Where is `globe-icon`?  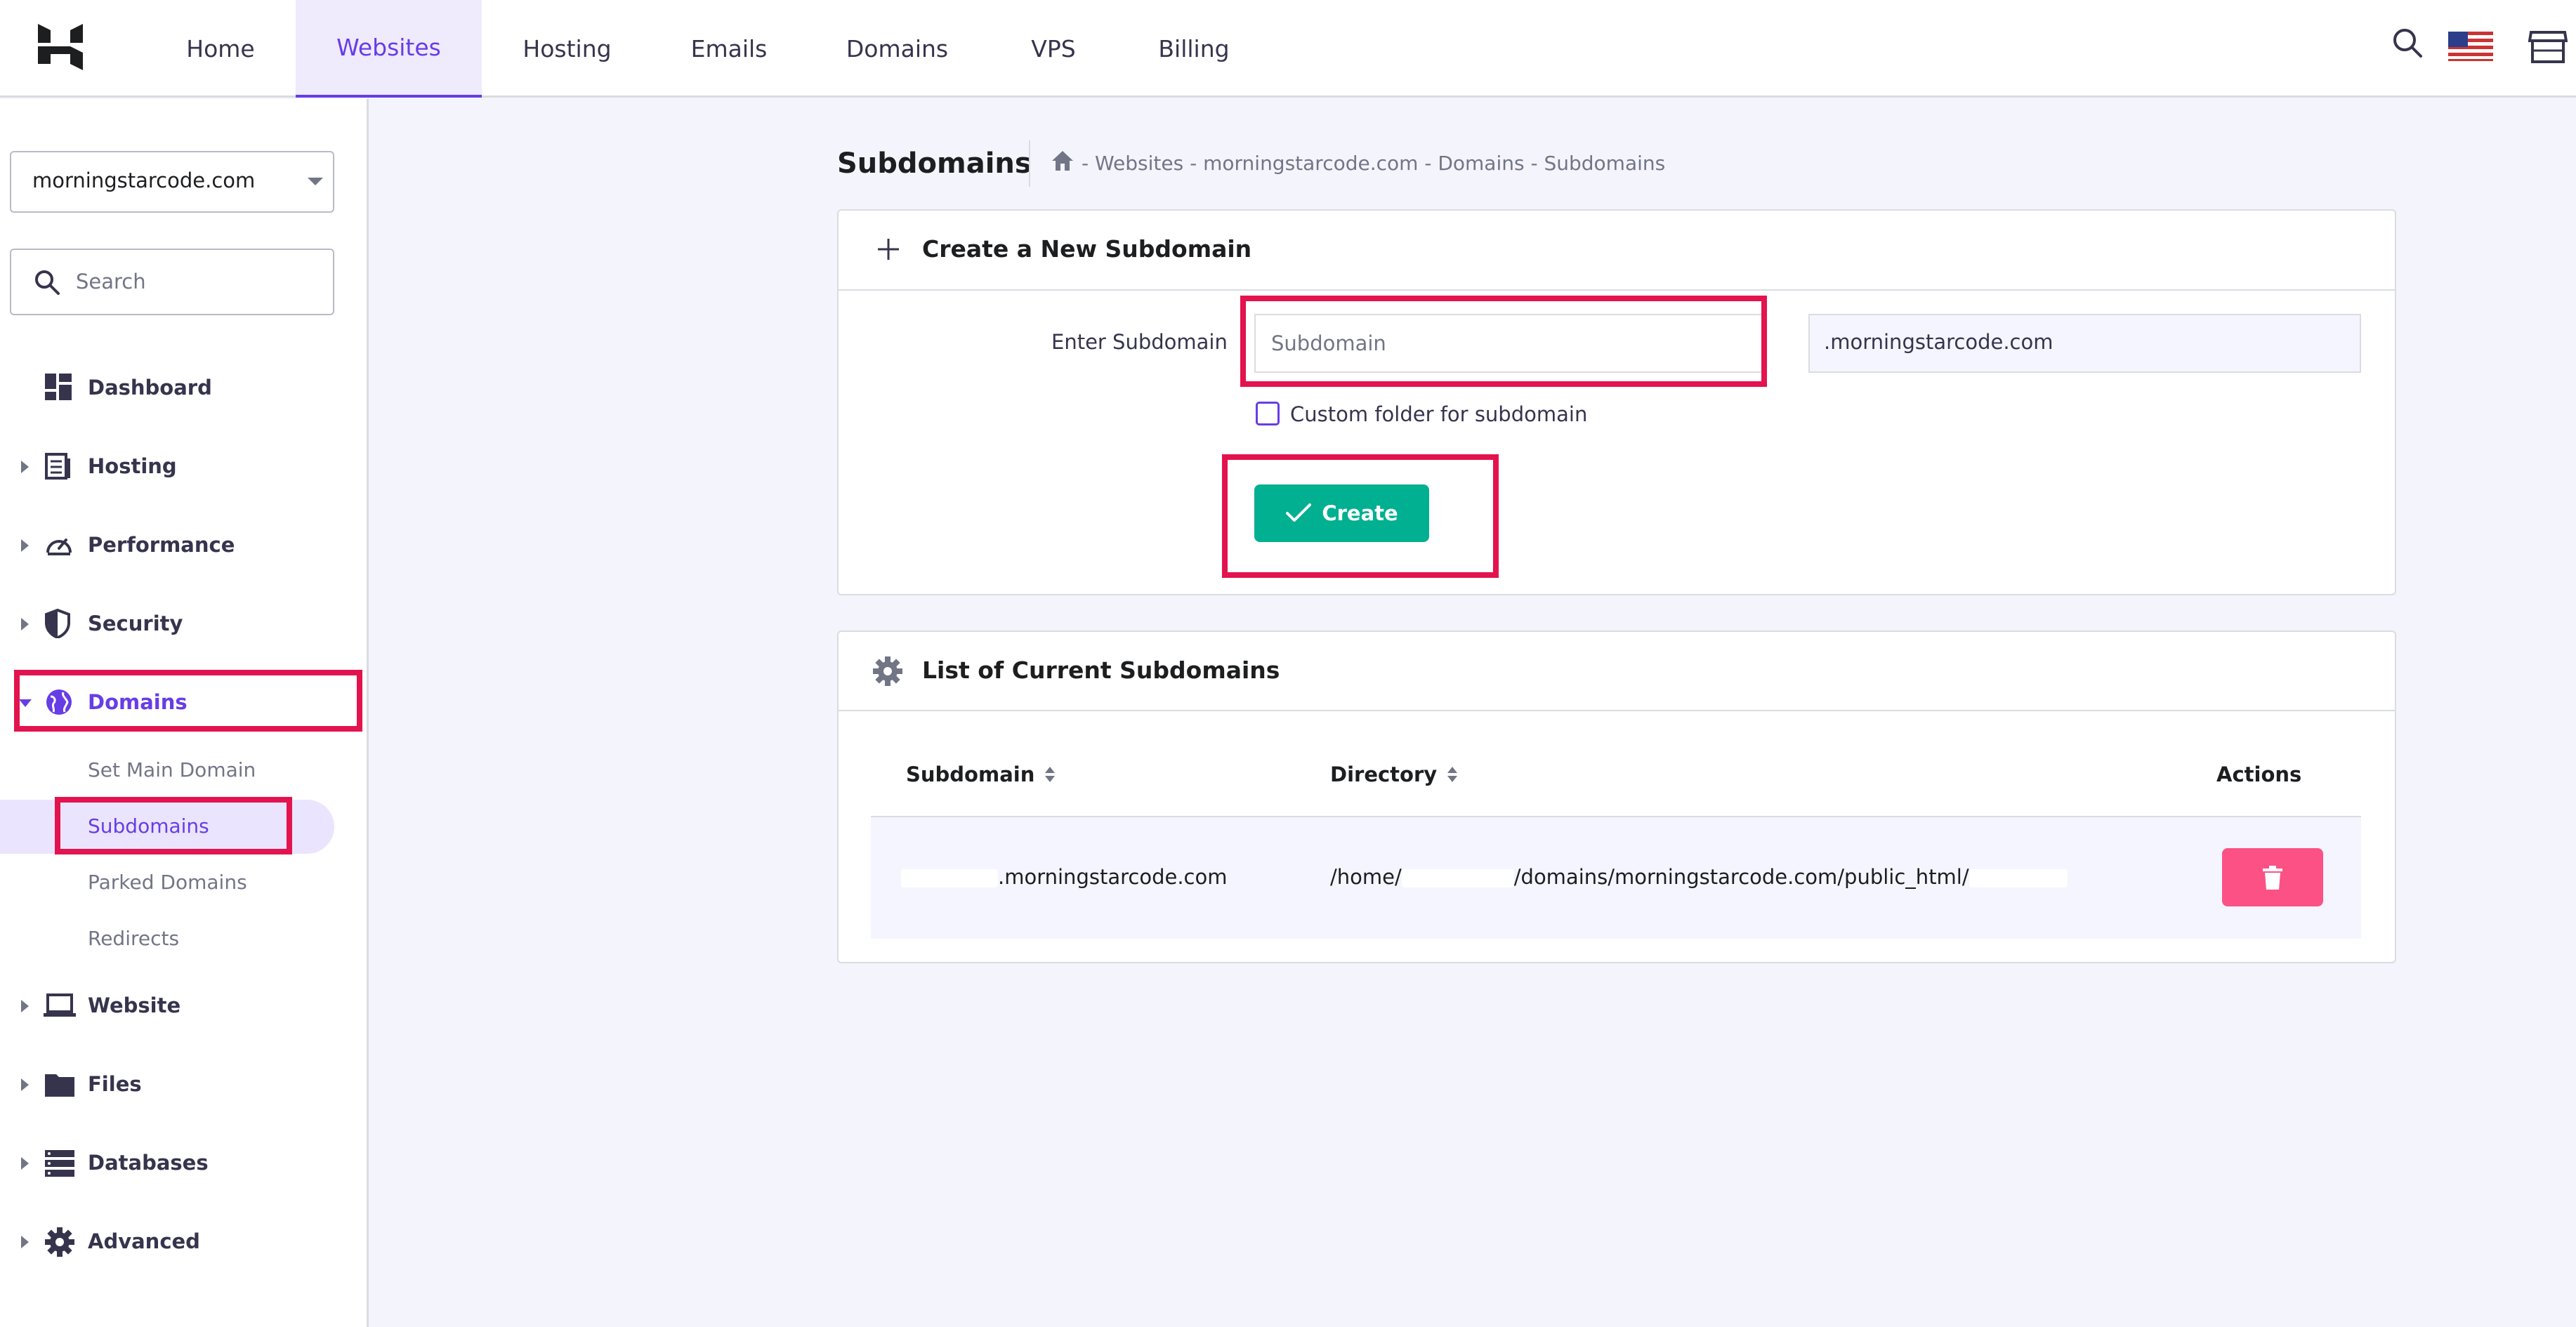 globe-icon is located at coordinates (59, 702).